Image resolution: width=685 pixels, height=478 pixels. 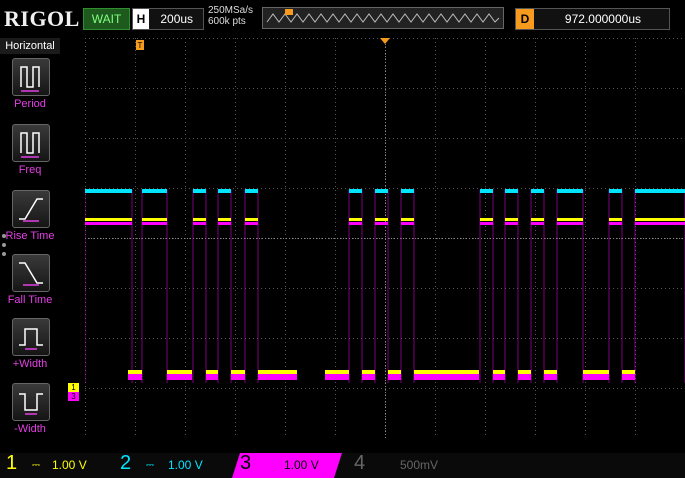 I want to click on memory-waveform, so click(x=383, y=16).